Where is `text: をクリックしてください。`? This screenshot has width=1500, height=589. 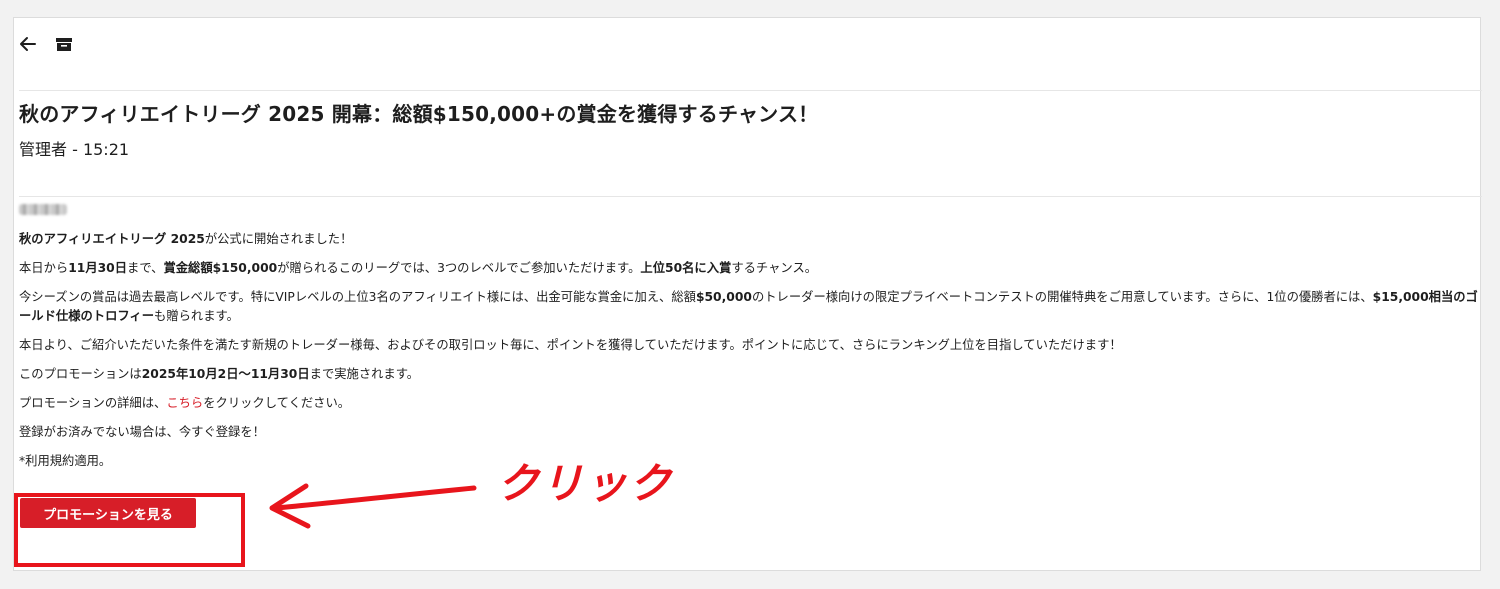
text: をクリックしてください。 is located at coordinates (277, 403).